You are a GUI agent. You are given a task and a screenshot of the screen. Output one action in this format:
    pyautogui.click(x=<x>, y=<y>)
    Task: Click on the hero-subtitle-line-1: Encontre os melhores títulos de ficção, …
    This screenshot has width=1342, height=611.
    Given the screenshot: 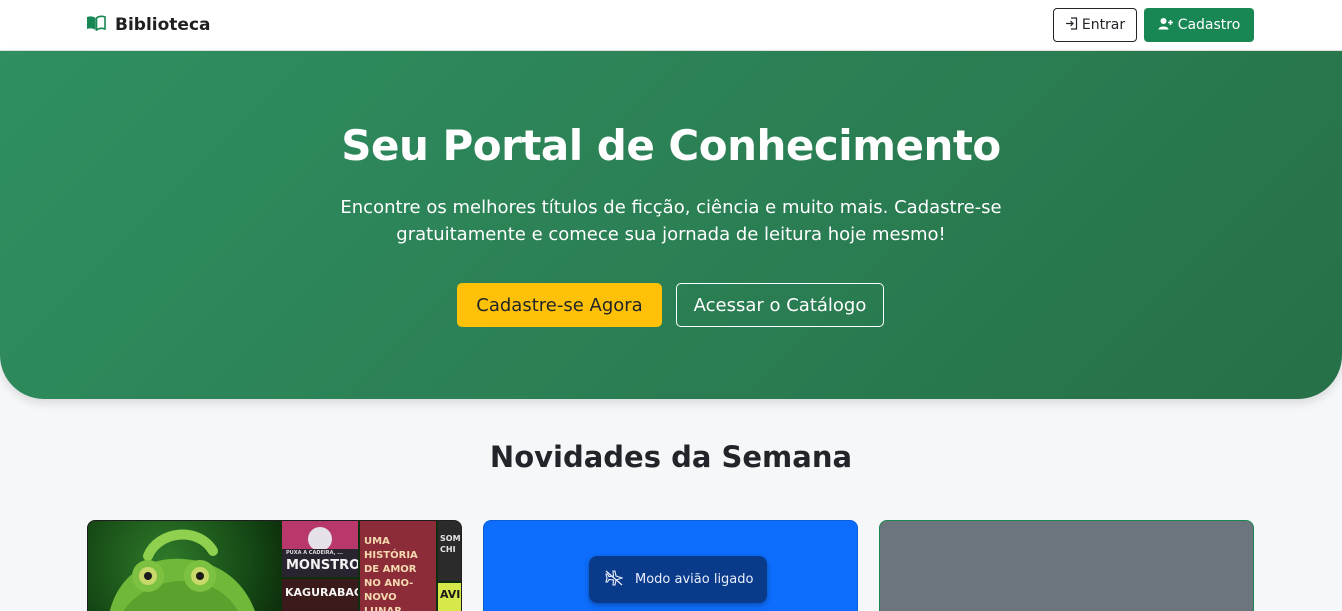 What is the action you would take?
    pyautogui.click(x=671, y=207)
    